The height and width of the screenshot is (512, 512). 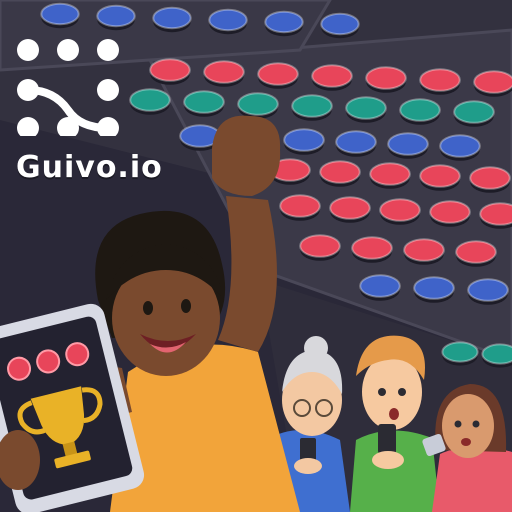 I want to click on player-fist, so click(x=246, y=155).